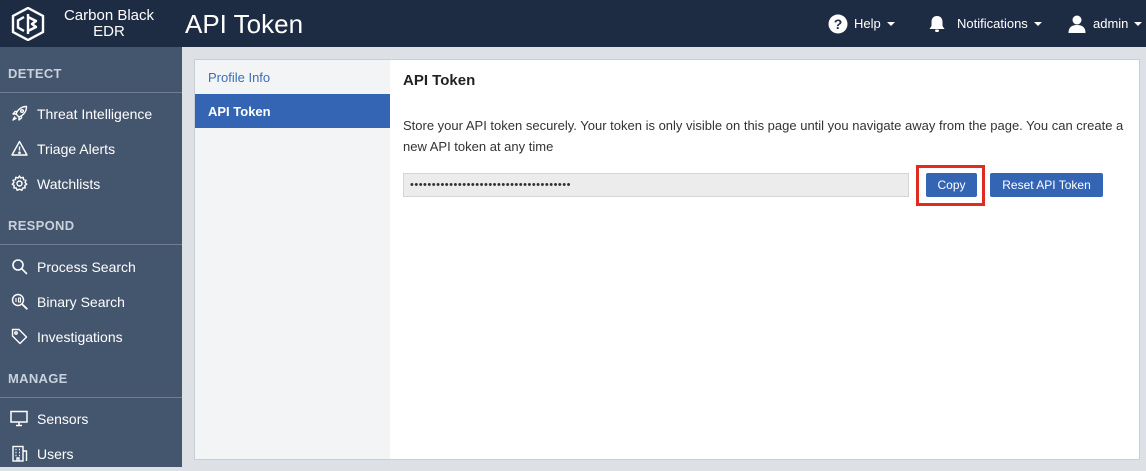  I want to click on sidebar-item-users: Users, so click(91, 453).